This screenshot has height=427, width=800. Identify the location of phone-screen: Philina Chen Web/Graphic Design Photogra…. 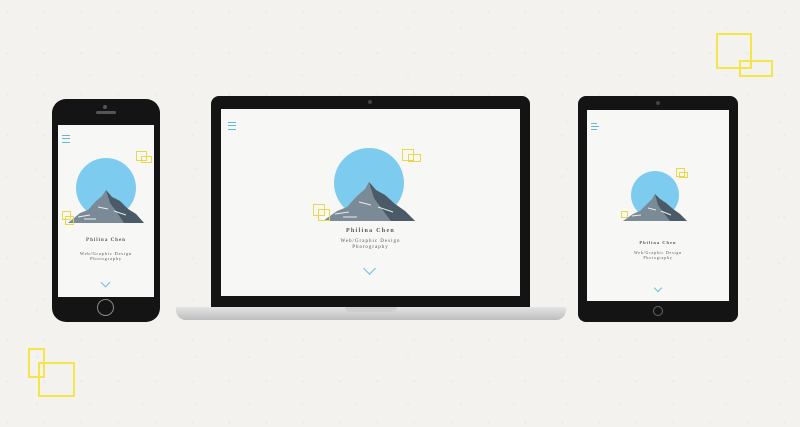
(106, 211).